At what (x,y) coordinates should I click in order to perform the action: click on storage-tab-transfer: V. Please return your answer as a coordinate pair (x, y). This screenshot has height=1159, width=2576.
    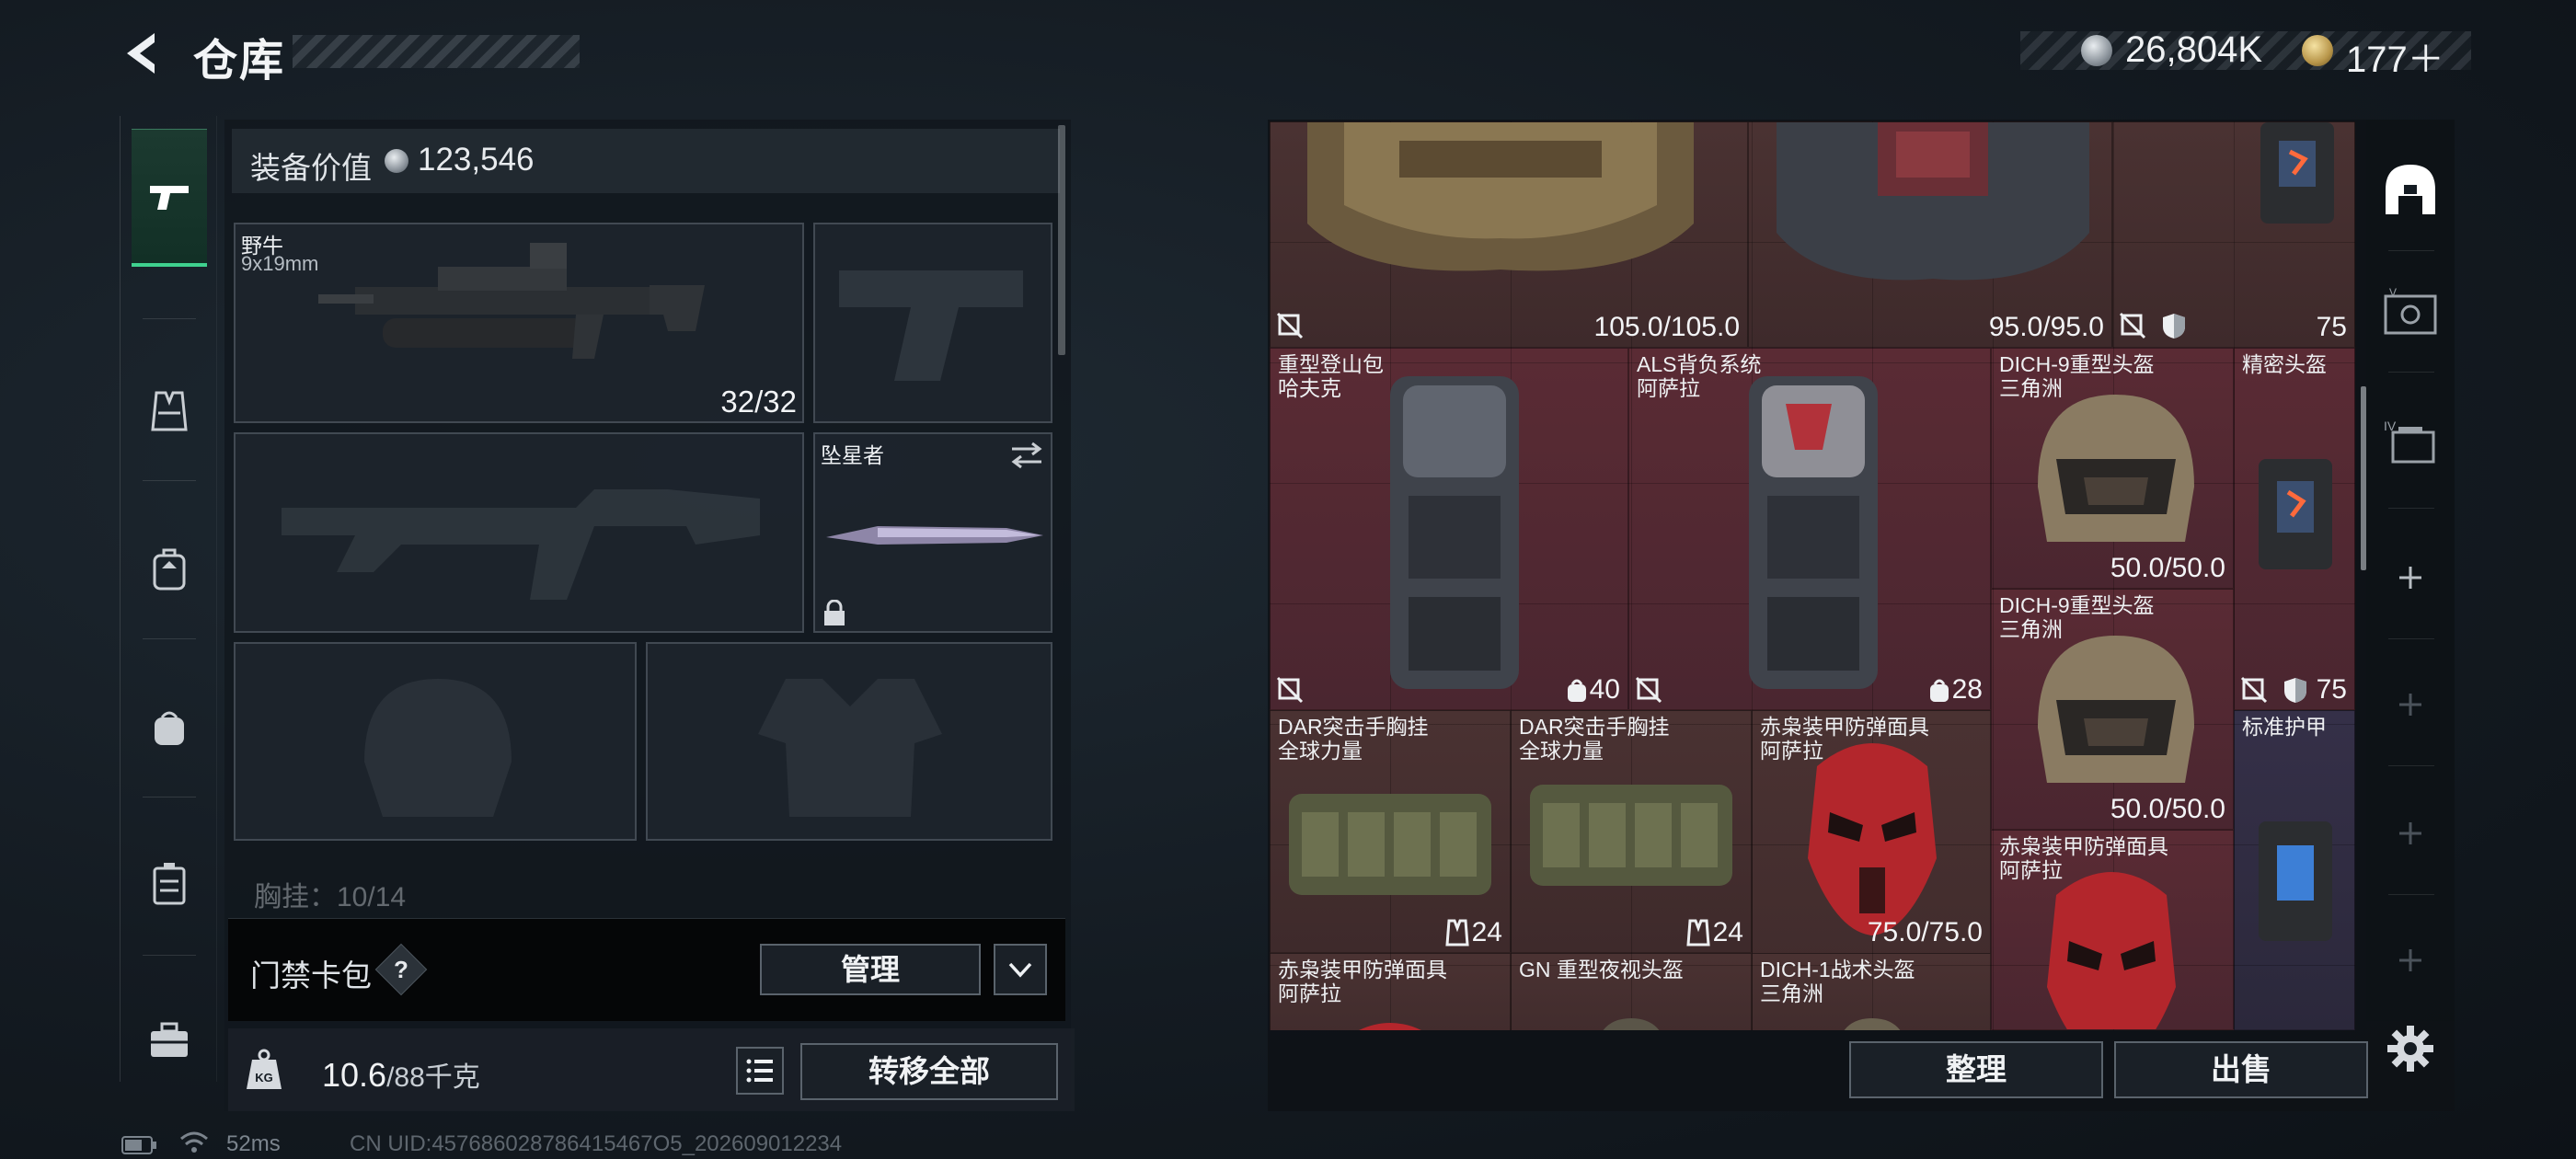
    Looking at the image, I should click on (2410, 312).